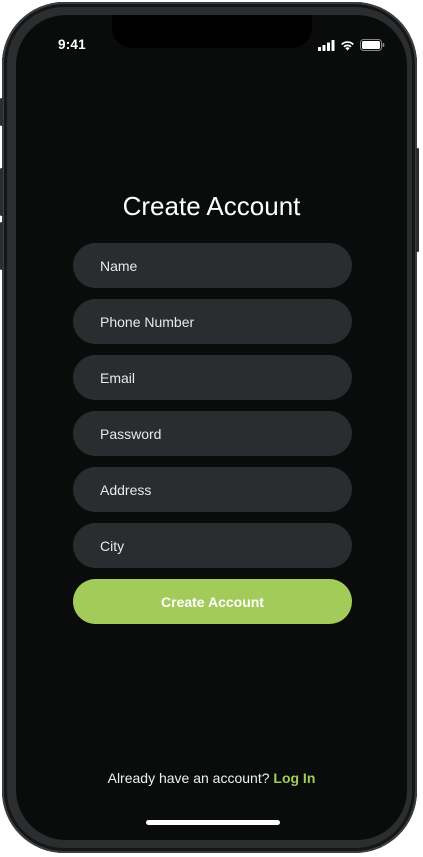 This screenshot has height=857, width=423. Describe the element at coordinates (212, 321) in the screenshot. I see `phone-number-field: Phone Number` at that location.